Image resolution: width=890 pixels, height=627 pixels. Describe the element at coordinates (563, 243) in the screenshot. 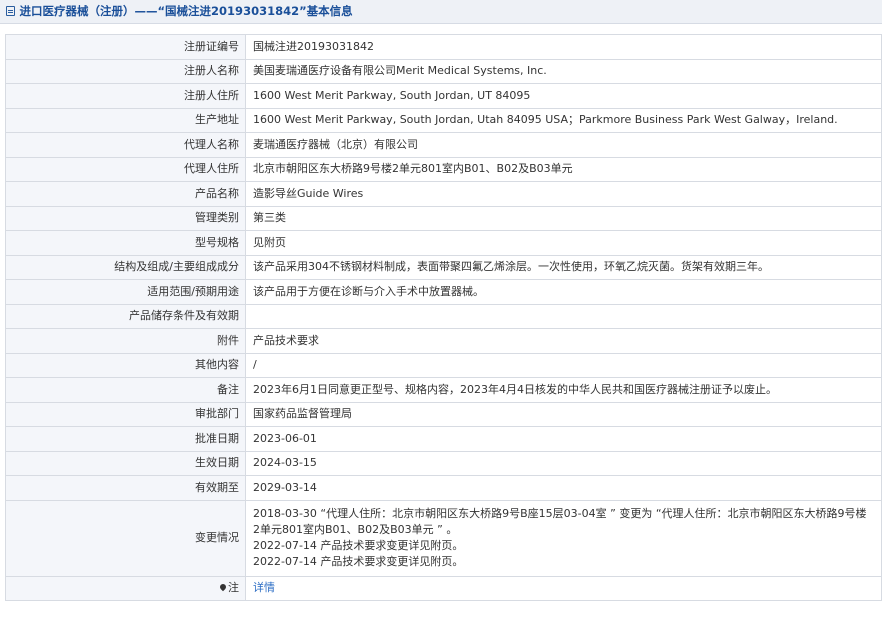

I see `row-value: 见附页` at that location.